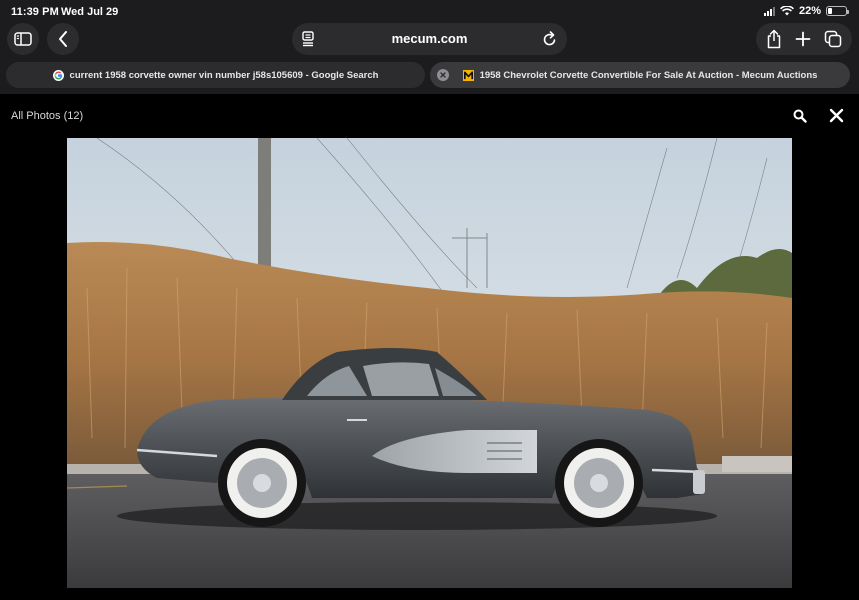 The width and height of the screenshot is (859, 600). I want to click on close-tab-icon, so click(443, 75).